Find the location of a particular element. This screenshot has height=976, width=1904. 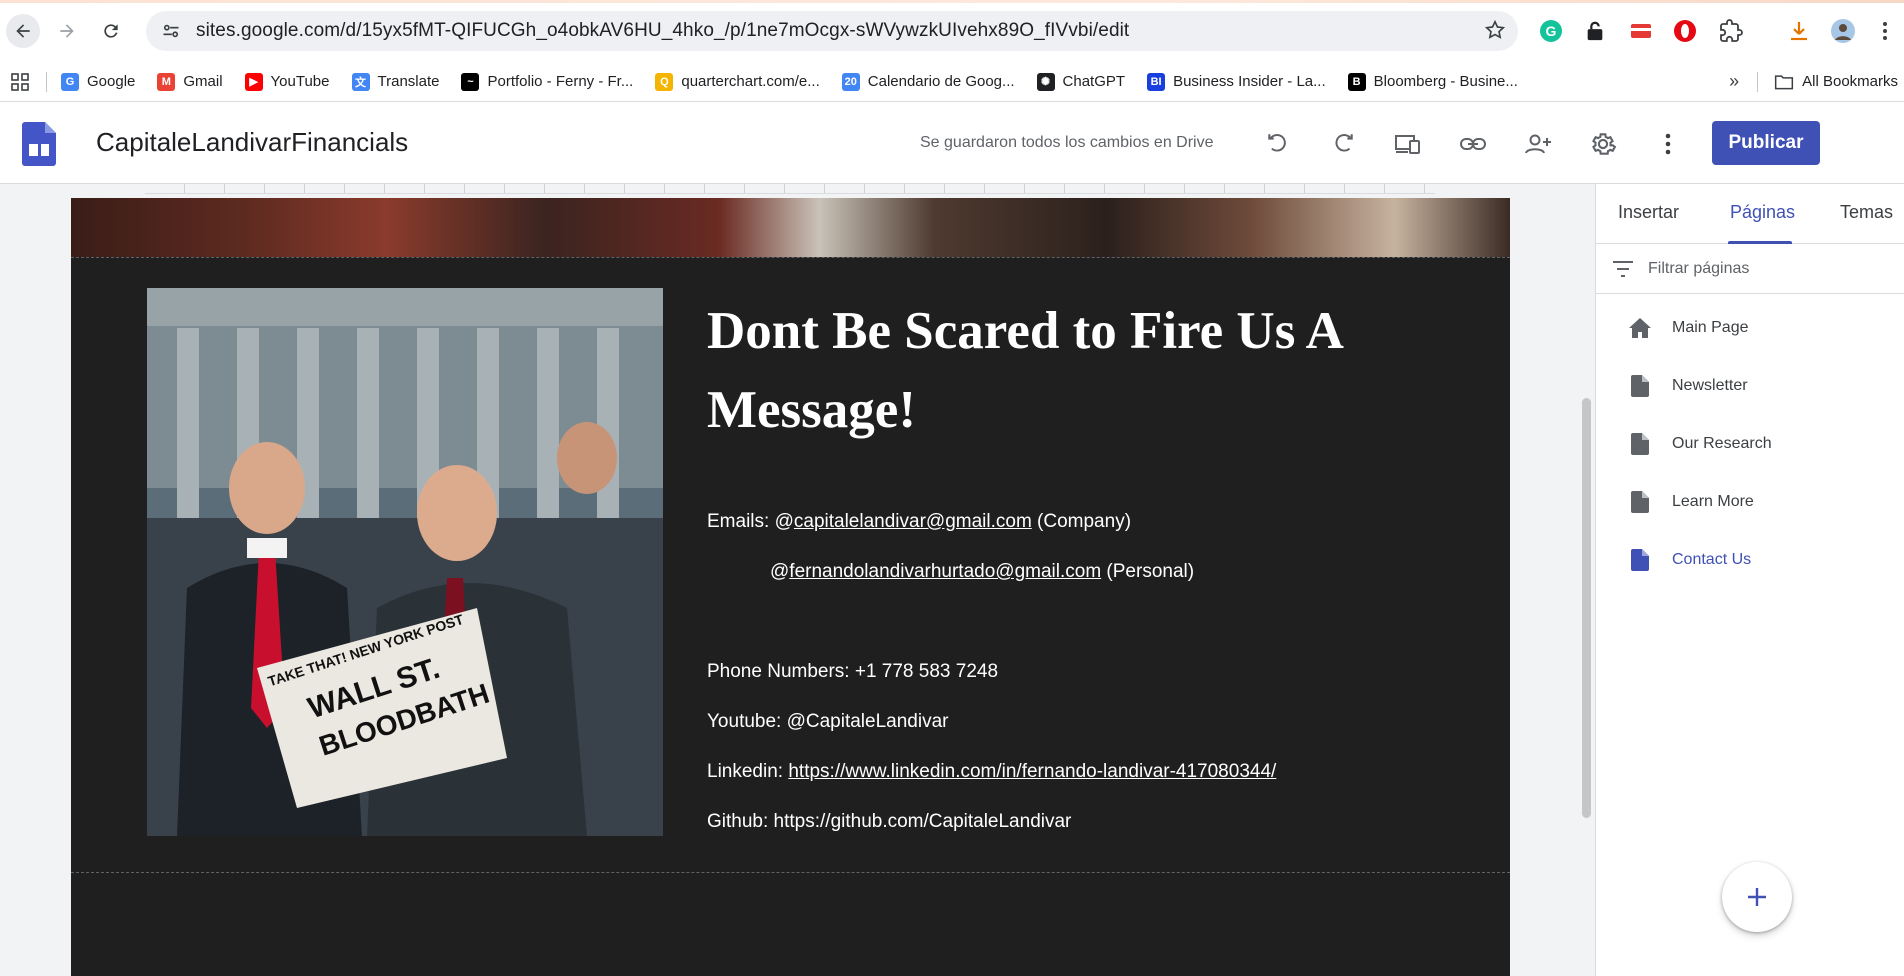

page-item-our-research: Our Research is located at coordinates (1700, 444).